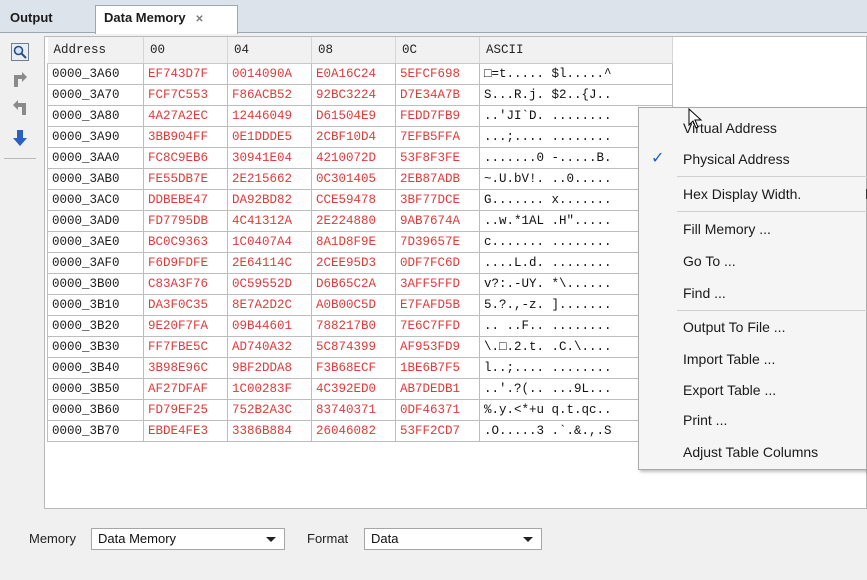 The height and width of the screenshot is (580, 867). I want to click on cell-address: 0000_3A60, so click(95, 73).